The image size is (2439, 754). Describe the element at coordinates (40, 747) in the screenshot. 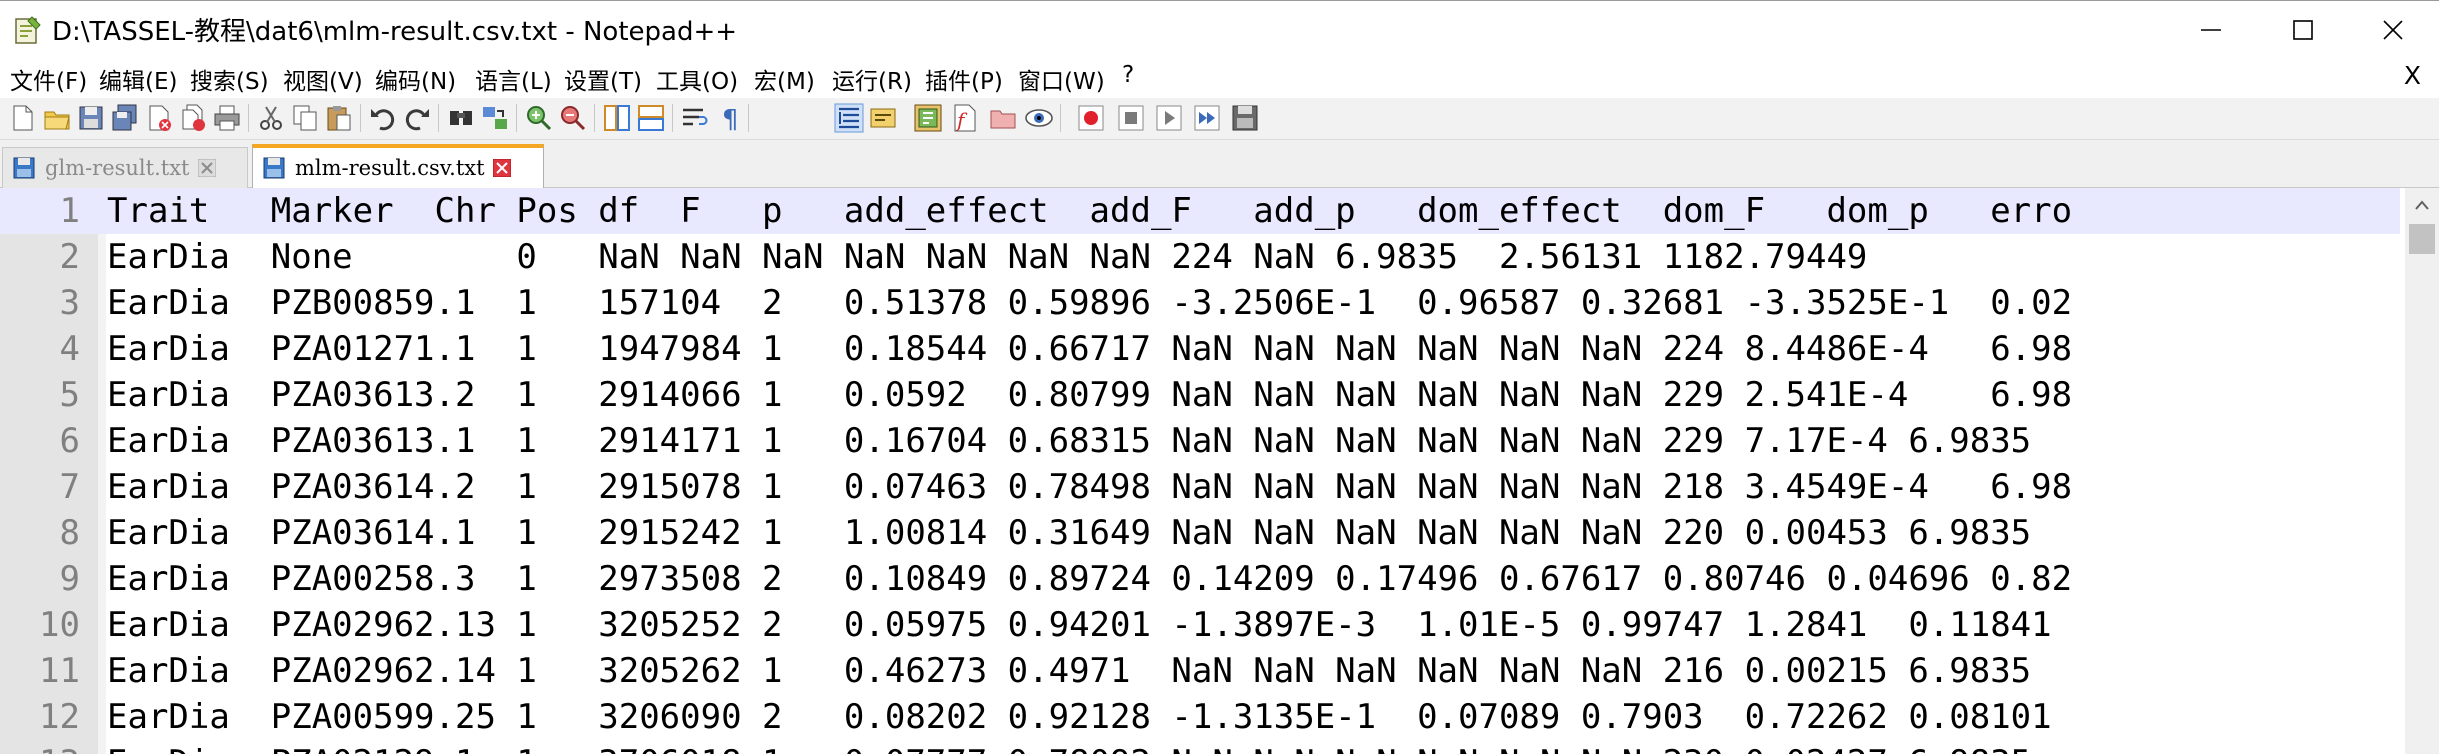

I see `line-number: 13` at that location.